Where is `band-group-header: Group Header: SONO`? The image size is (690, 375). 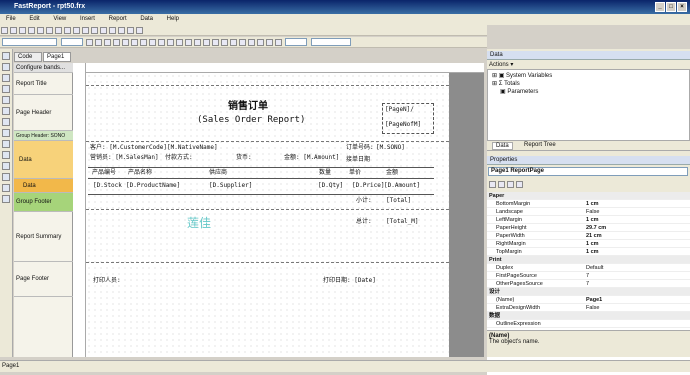 band-group-header: Group Header: SONO is located at coordinates (43, 136).